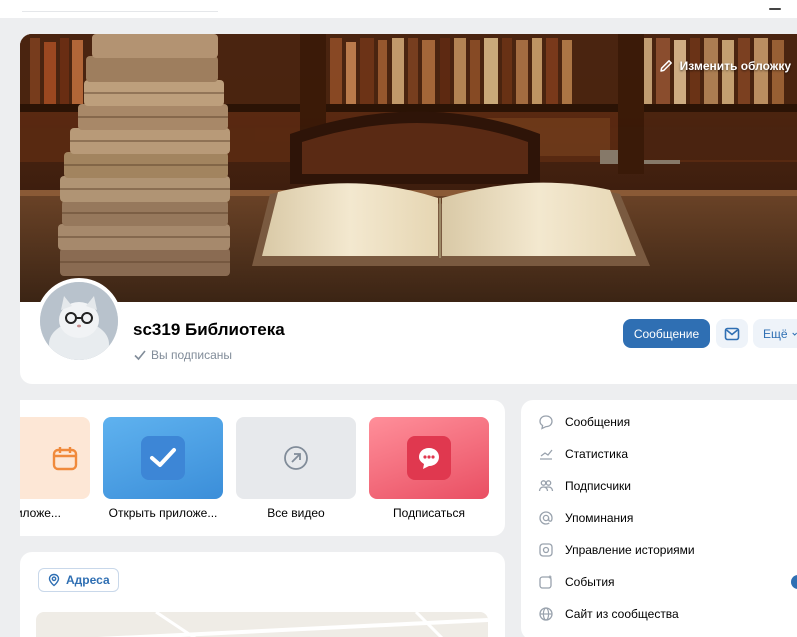  Describe the element at coordinates (546, 518) in the screenshot. I see `at-icon` at that location.